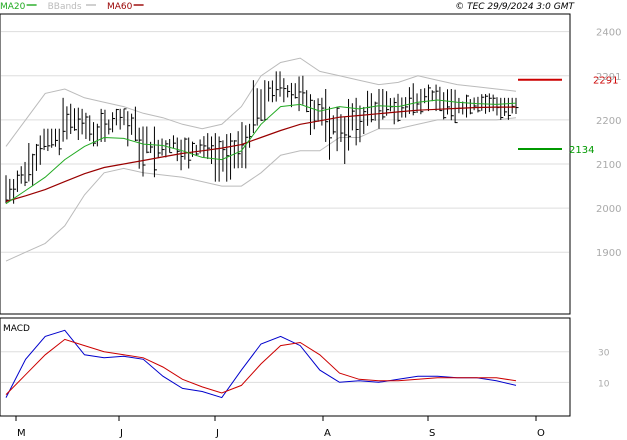 This screenshot has width=627, height=440. What do you see at coordinates (608, 165) in the screenshot?
I see `price-tick-label: 2100` at bounding box center [608, 165].